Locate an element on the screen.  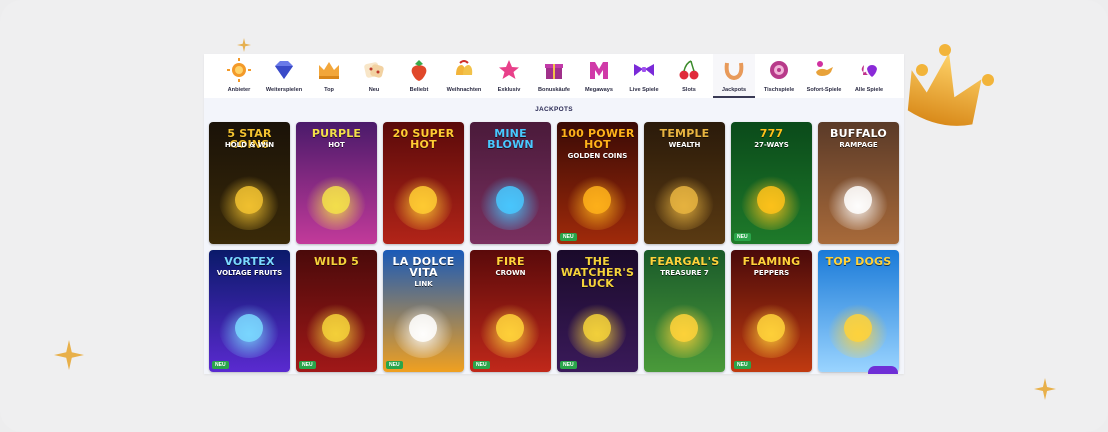
tab-tischspiele: Tischspiele is located at coordinates (779, 76).